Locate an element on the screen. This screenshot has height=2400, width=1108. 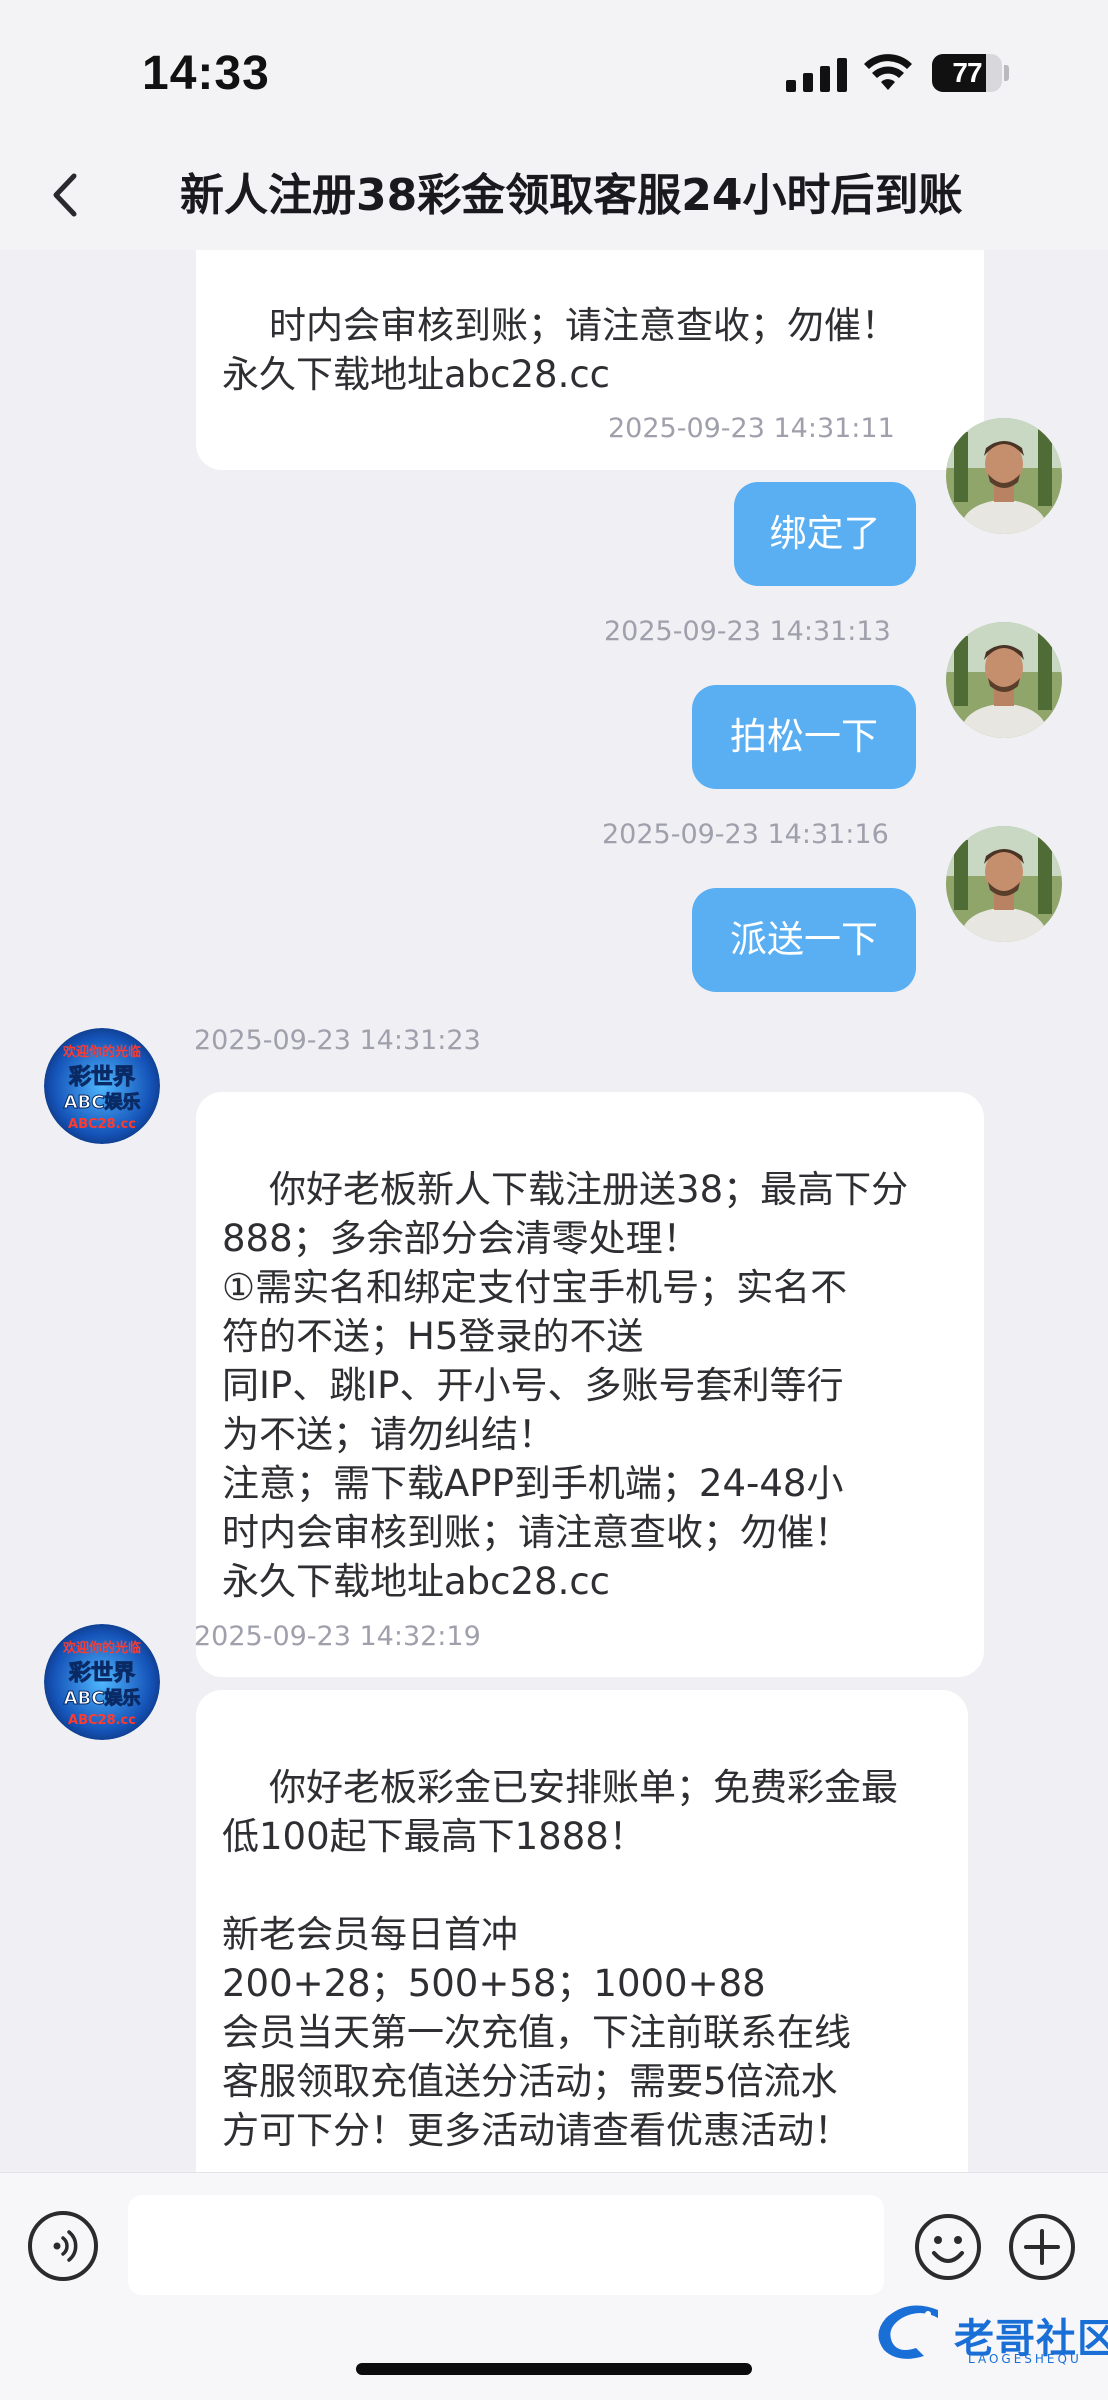
voice-input-icon is located at coordinates (65, 2246).